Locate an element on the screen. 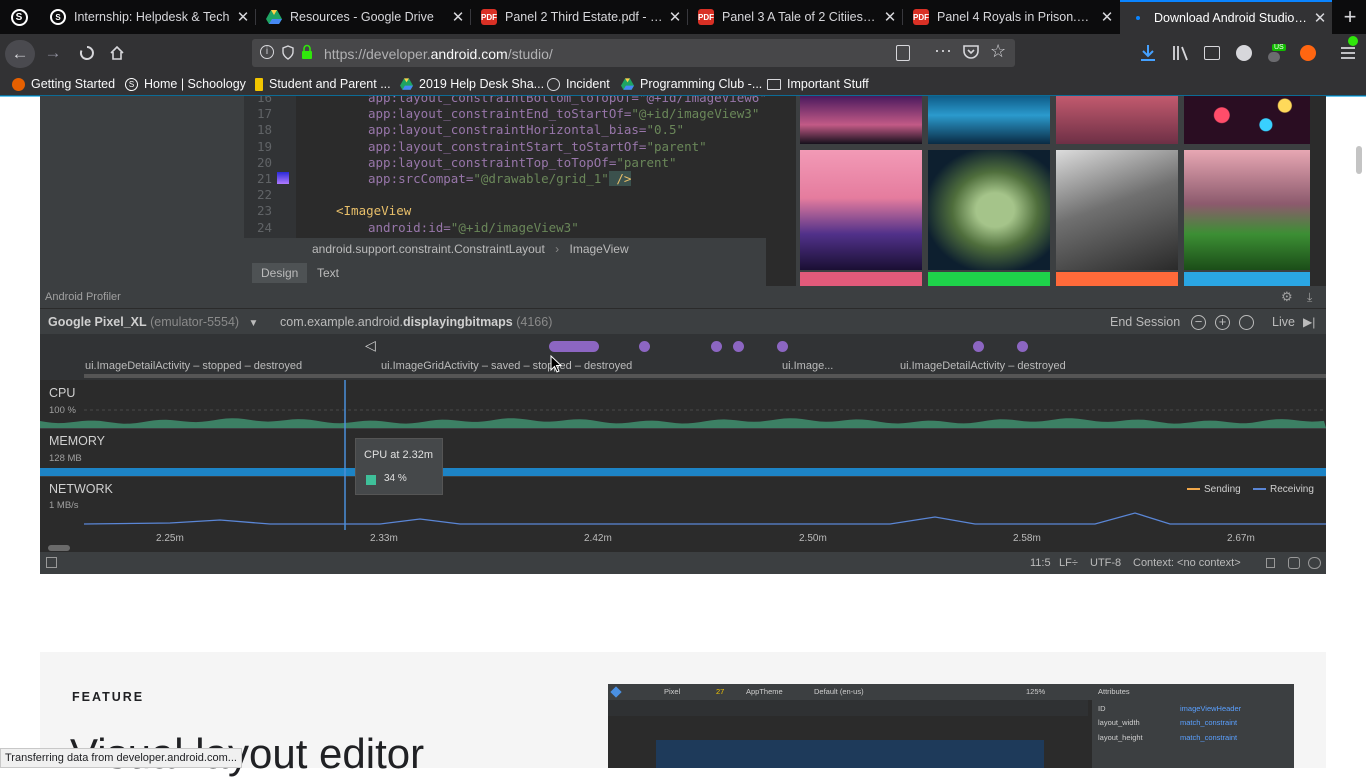  tracking-shield-icon is located at coordinates (288, 55).